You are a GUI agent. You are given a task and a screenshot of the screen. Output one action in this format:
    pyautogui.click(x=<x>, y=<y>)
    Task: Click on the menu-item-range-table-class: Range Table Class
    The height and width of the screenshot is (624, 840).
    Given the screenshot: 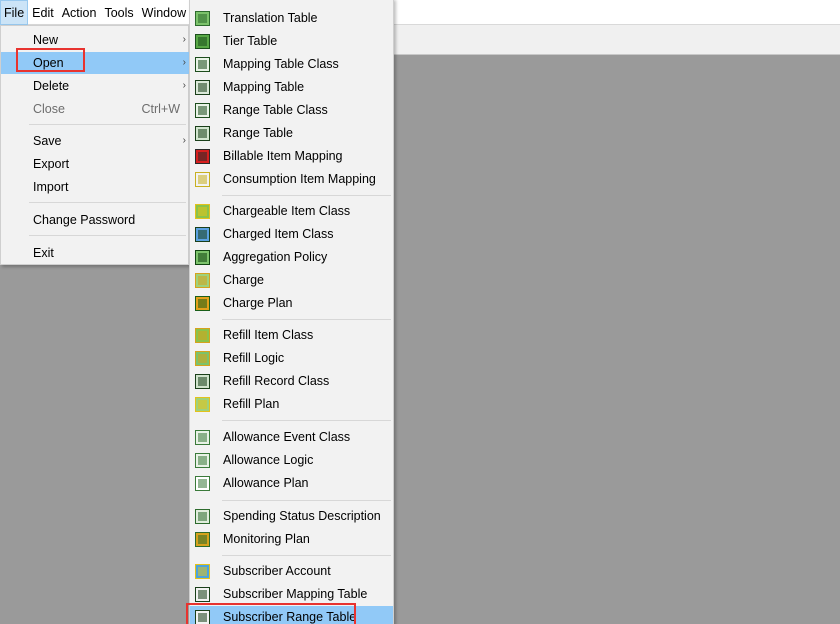 What is the action you would take?
    pyautogui.click(x=291, y=110)
    